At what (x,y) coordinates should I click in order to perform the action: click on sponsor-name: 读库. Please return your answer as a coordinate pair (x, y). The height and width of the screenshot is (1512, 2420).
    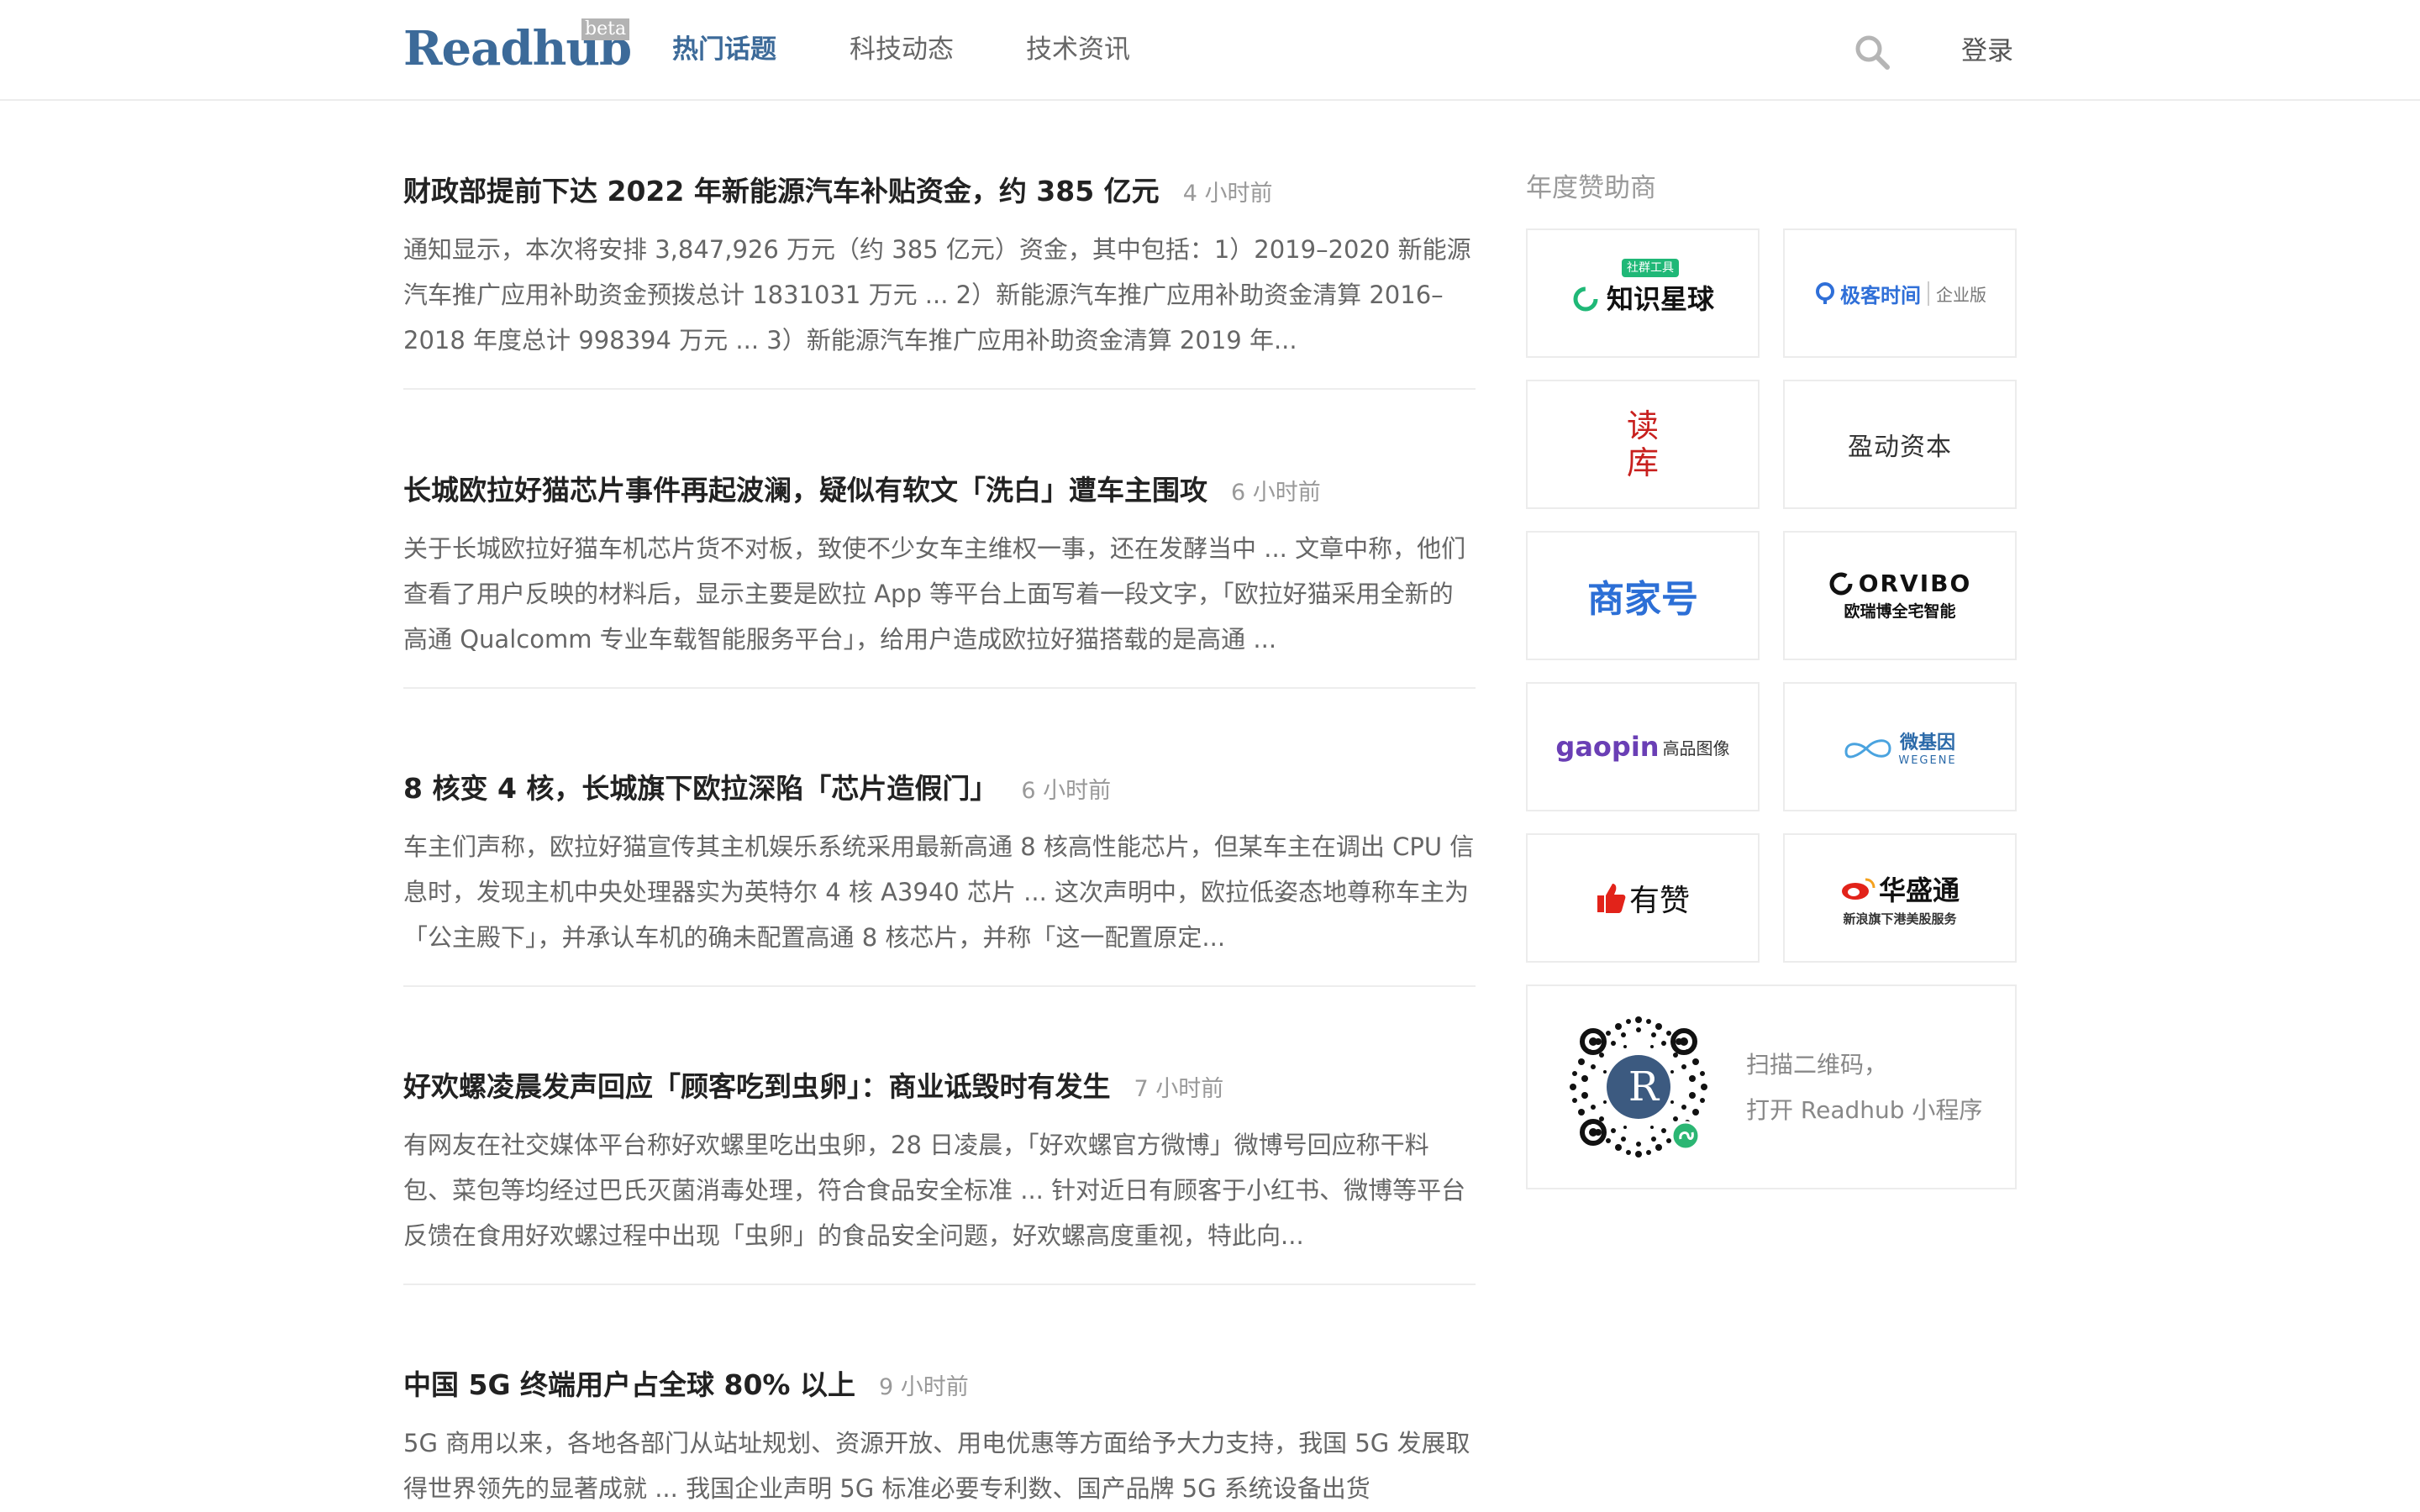
    Looking at the image, I should click on (1643, 444).